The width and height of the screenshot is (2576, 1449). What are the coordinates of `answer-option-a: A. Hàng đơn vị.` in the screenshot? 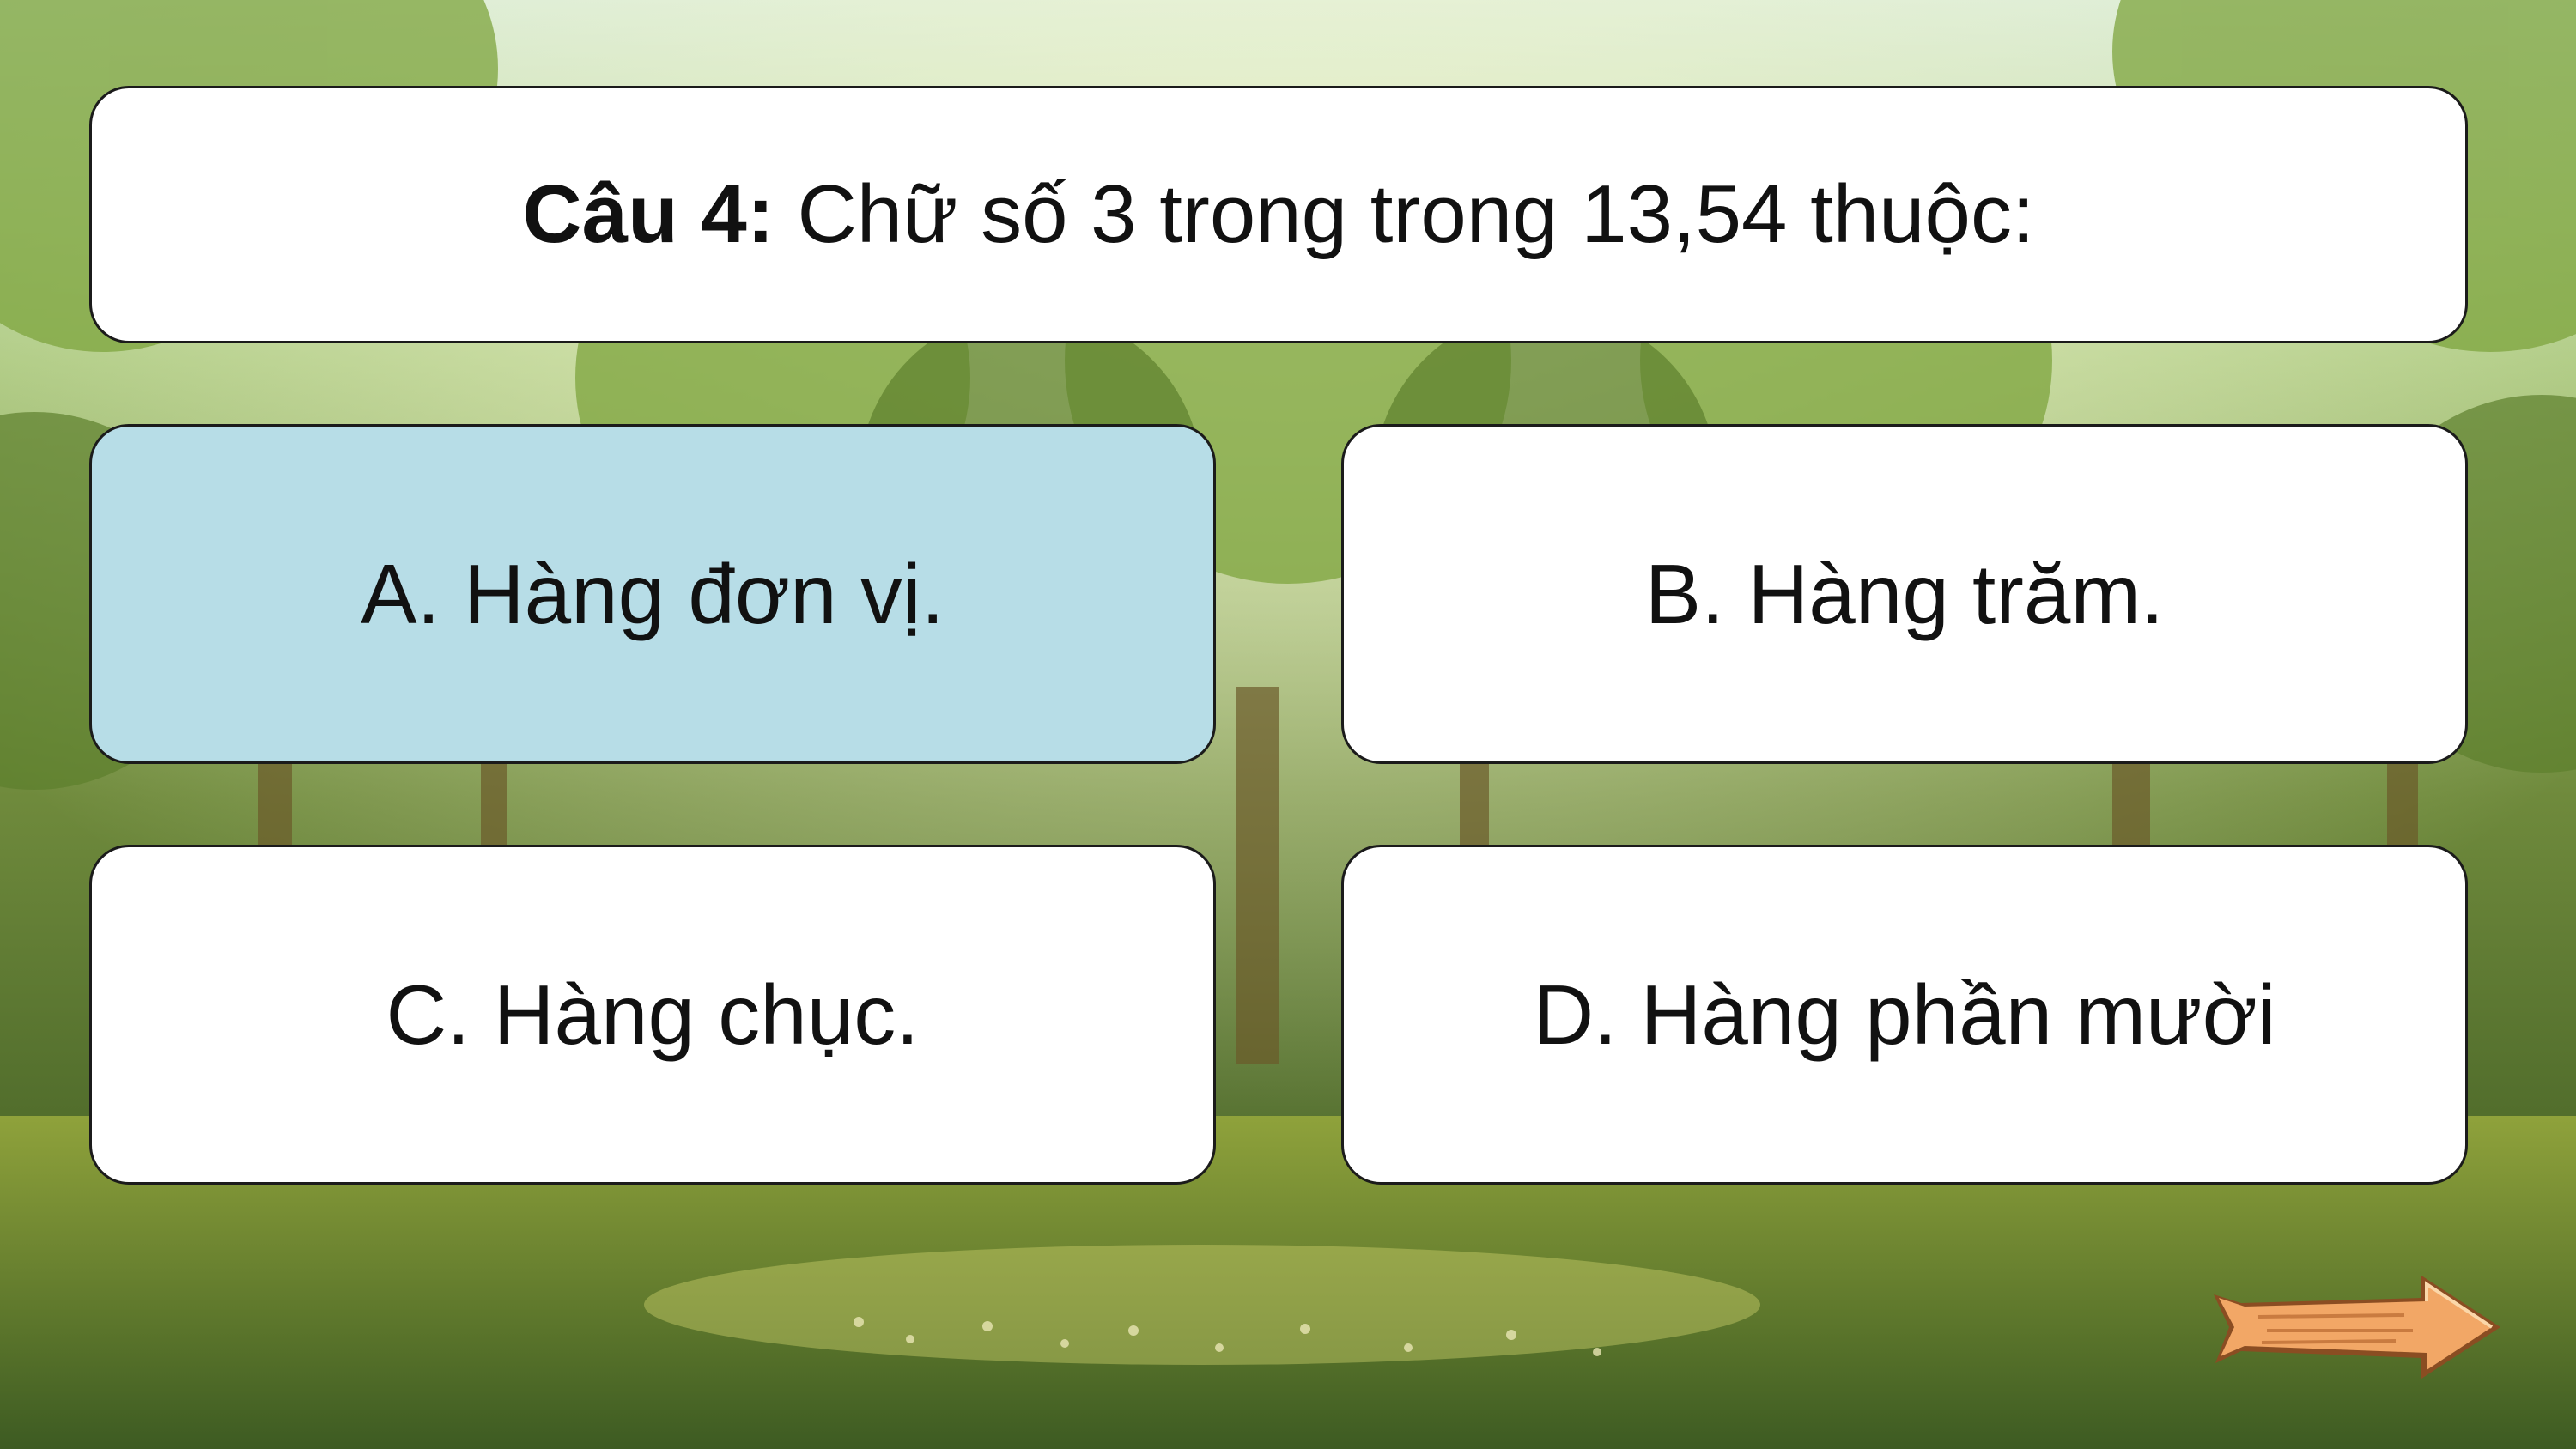 It's located at (652, 594).